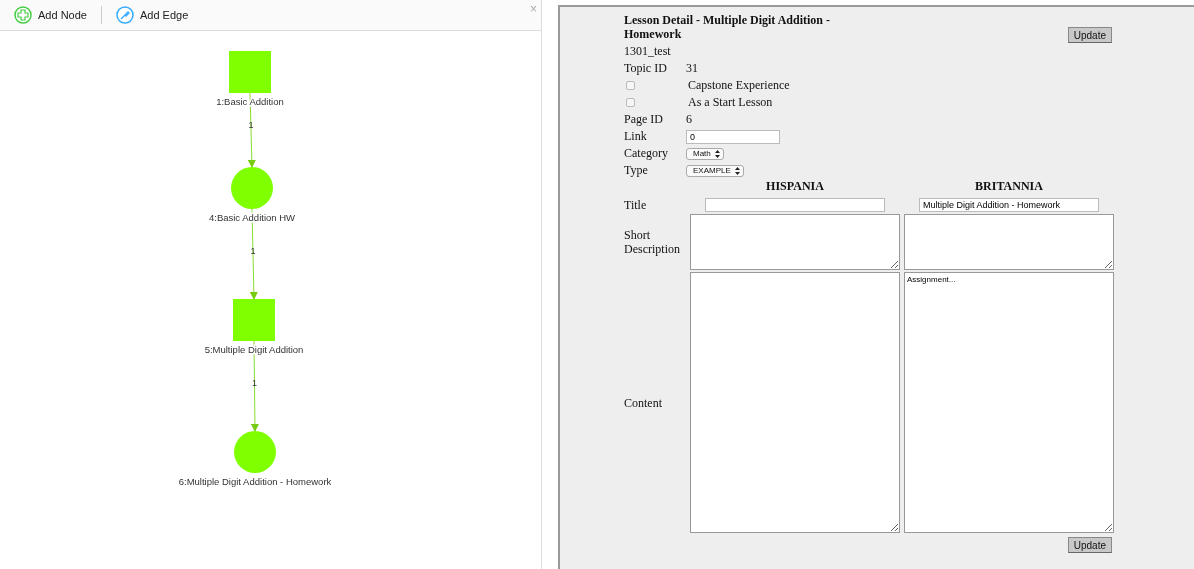  I want to click on add-edge-button: Add Edge, so click(152, 15).